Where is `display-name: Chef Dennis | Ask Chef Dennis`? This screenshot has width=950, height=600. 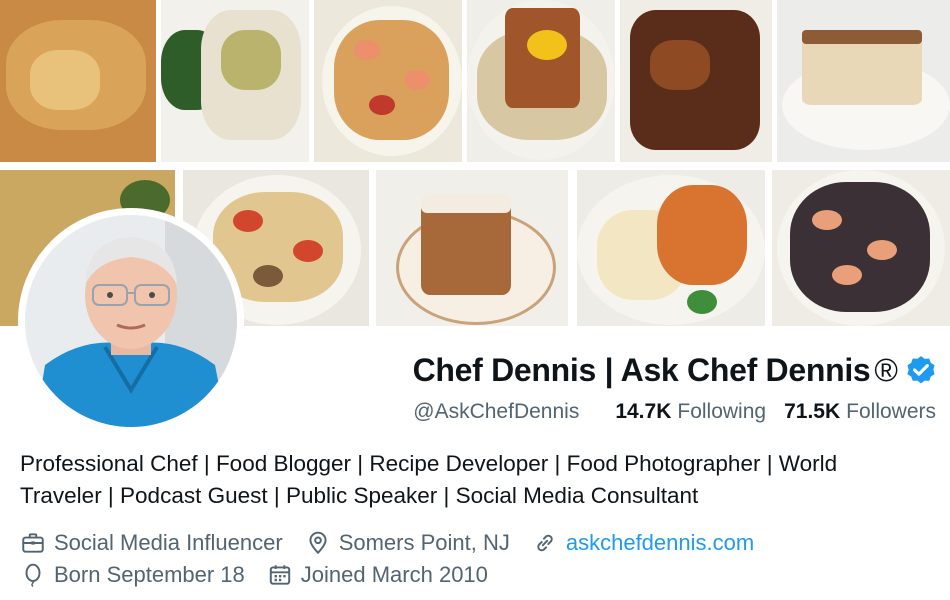
display-name: Chef Dennis | Ask Chef Dennis is located at coordinates (641, 370).